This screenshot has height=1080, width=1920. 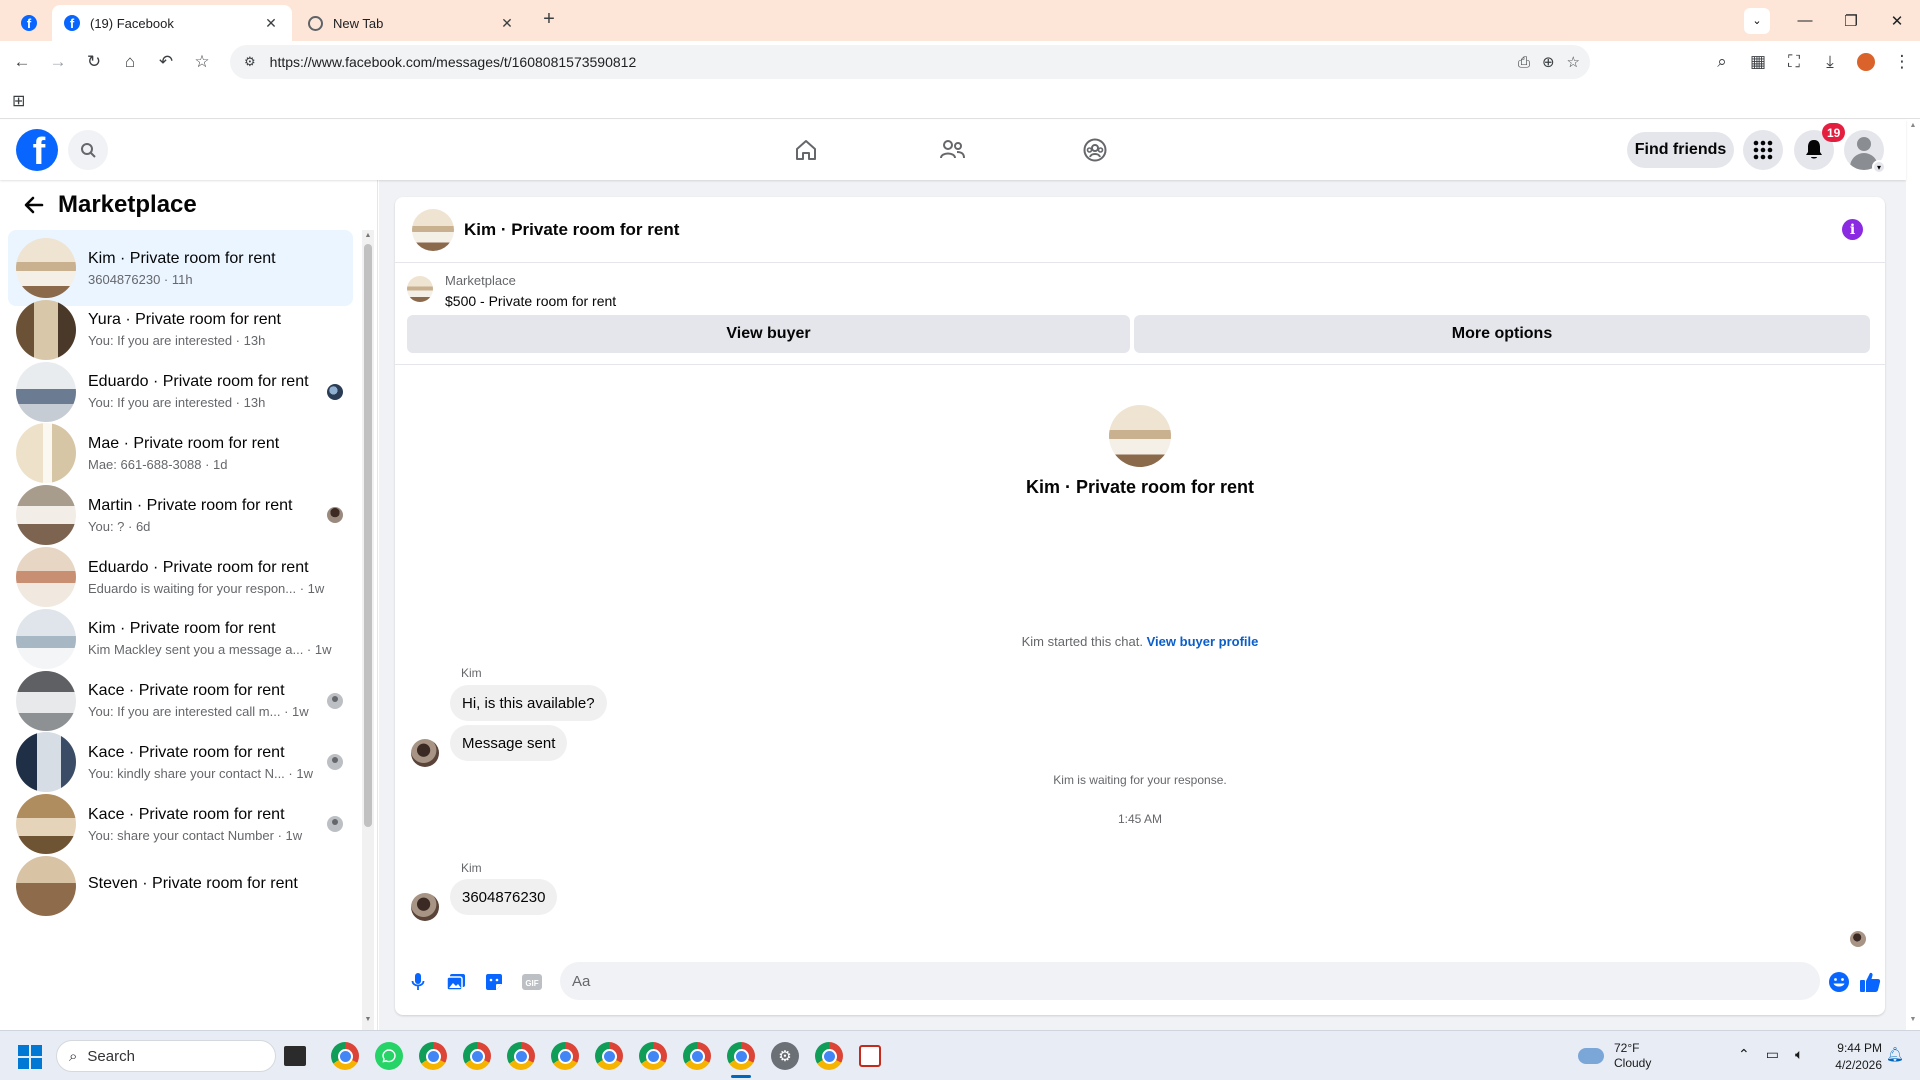 I want to click on find-friends-button: Find friends, so click(x=1680, y=150).